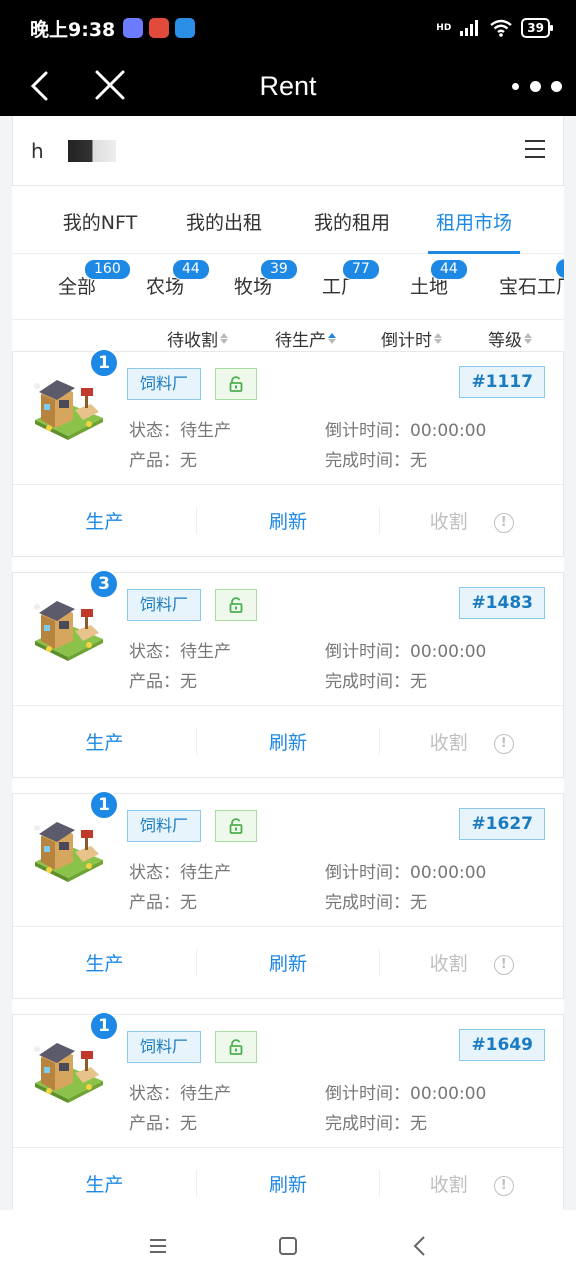 The image size is (576, 1280). Describe the element at coordinates (288, 28) in the screenshot. I see `status-bar: 晚上9:38 HD 39` at that location.